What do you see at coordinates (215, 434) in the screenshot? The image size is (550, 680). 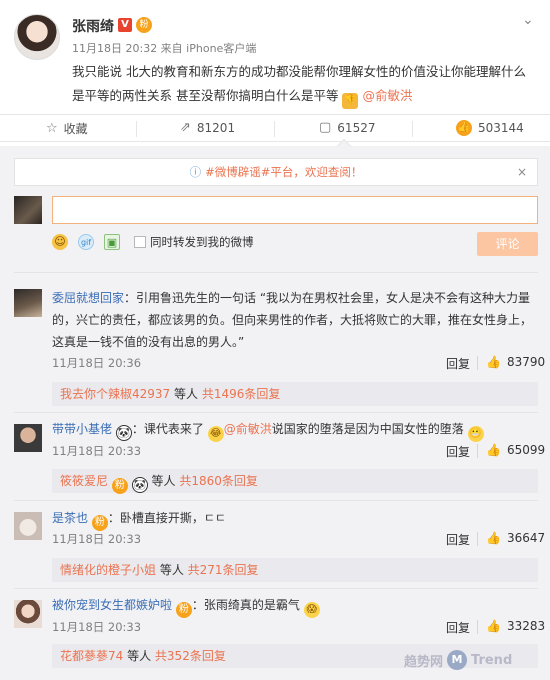 I see `cry-emoji-icon: 😂` at bounding box center [215, 434].